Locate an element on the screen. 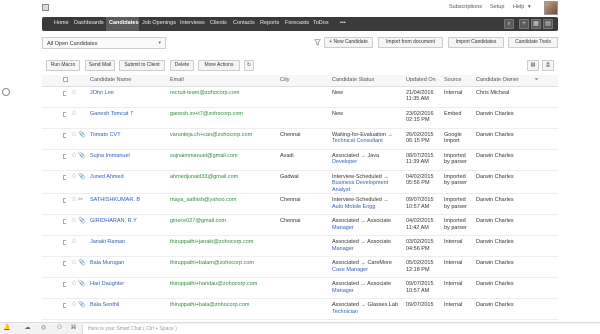  candidate-name-link: Juned Ahmed is located at coordinates (107, 177).